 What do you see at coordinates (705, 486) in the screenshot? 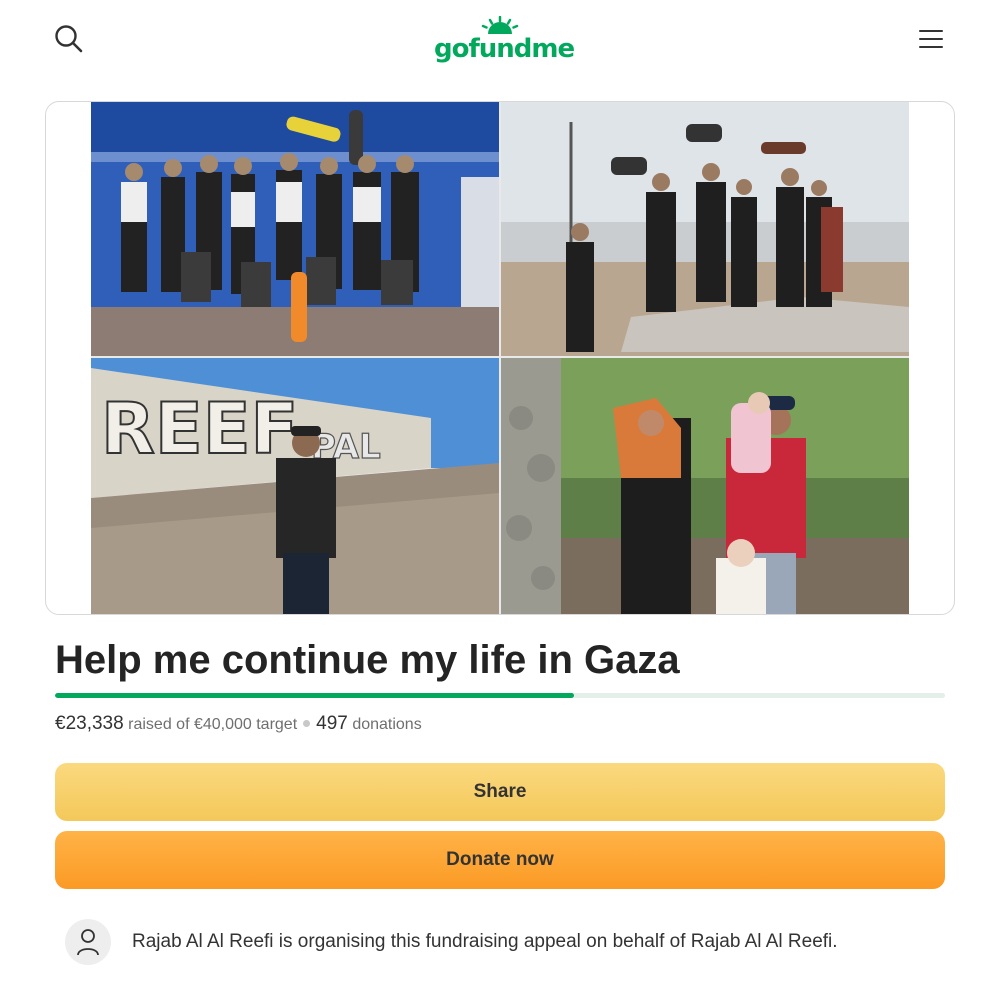
I see `photo-family-garden` at bounding box center [705, 486].